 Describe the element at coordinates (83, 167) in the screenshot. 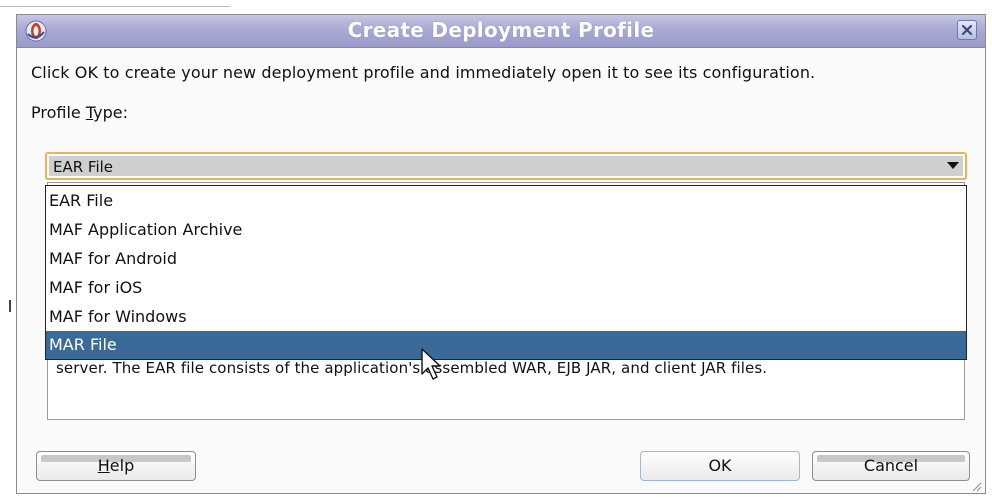

I see `profile-type-selected-value: EAR File` at that location.